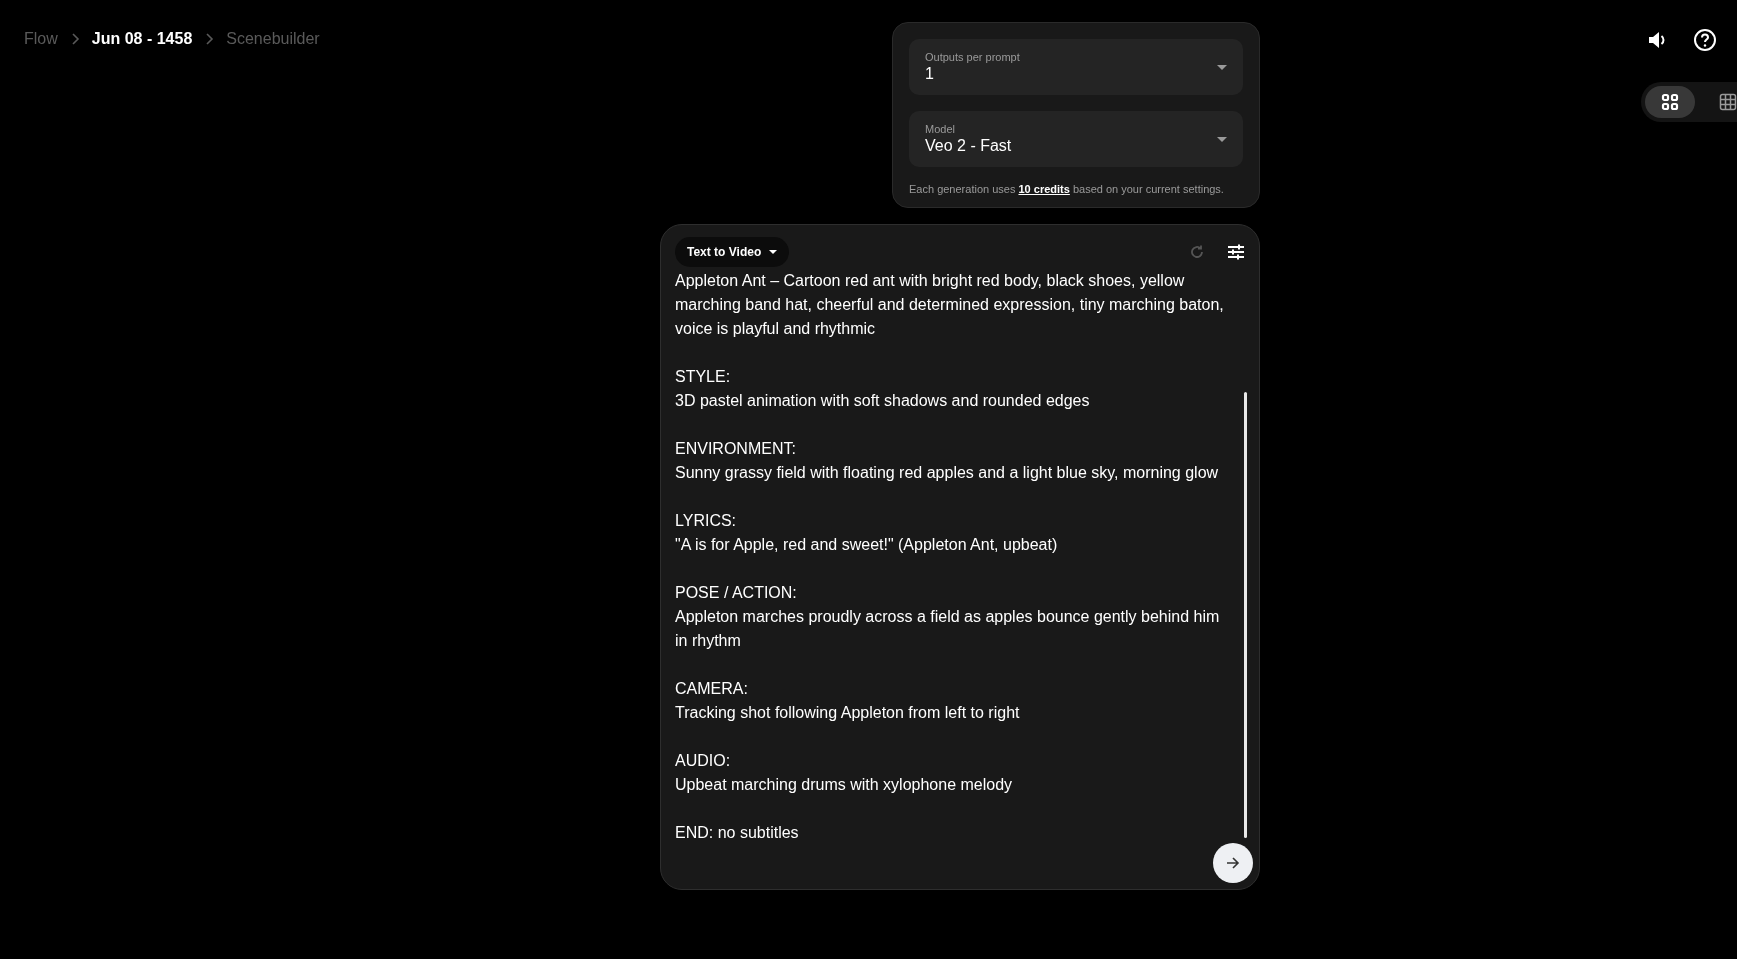 This screenshot has width=1737, height=959. Describe the element at coordinates (1236, 252) in the screenshot. I see `sliders-icon` at that location.